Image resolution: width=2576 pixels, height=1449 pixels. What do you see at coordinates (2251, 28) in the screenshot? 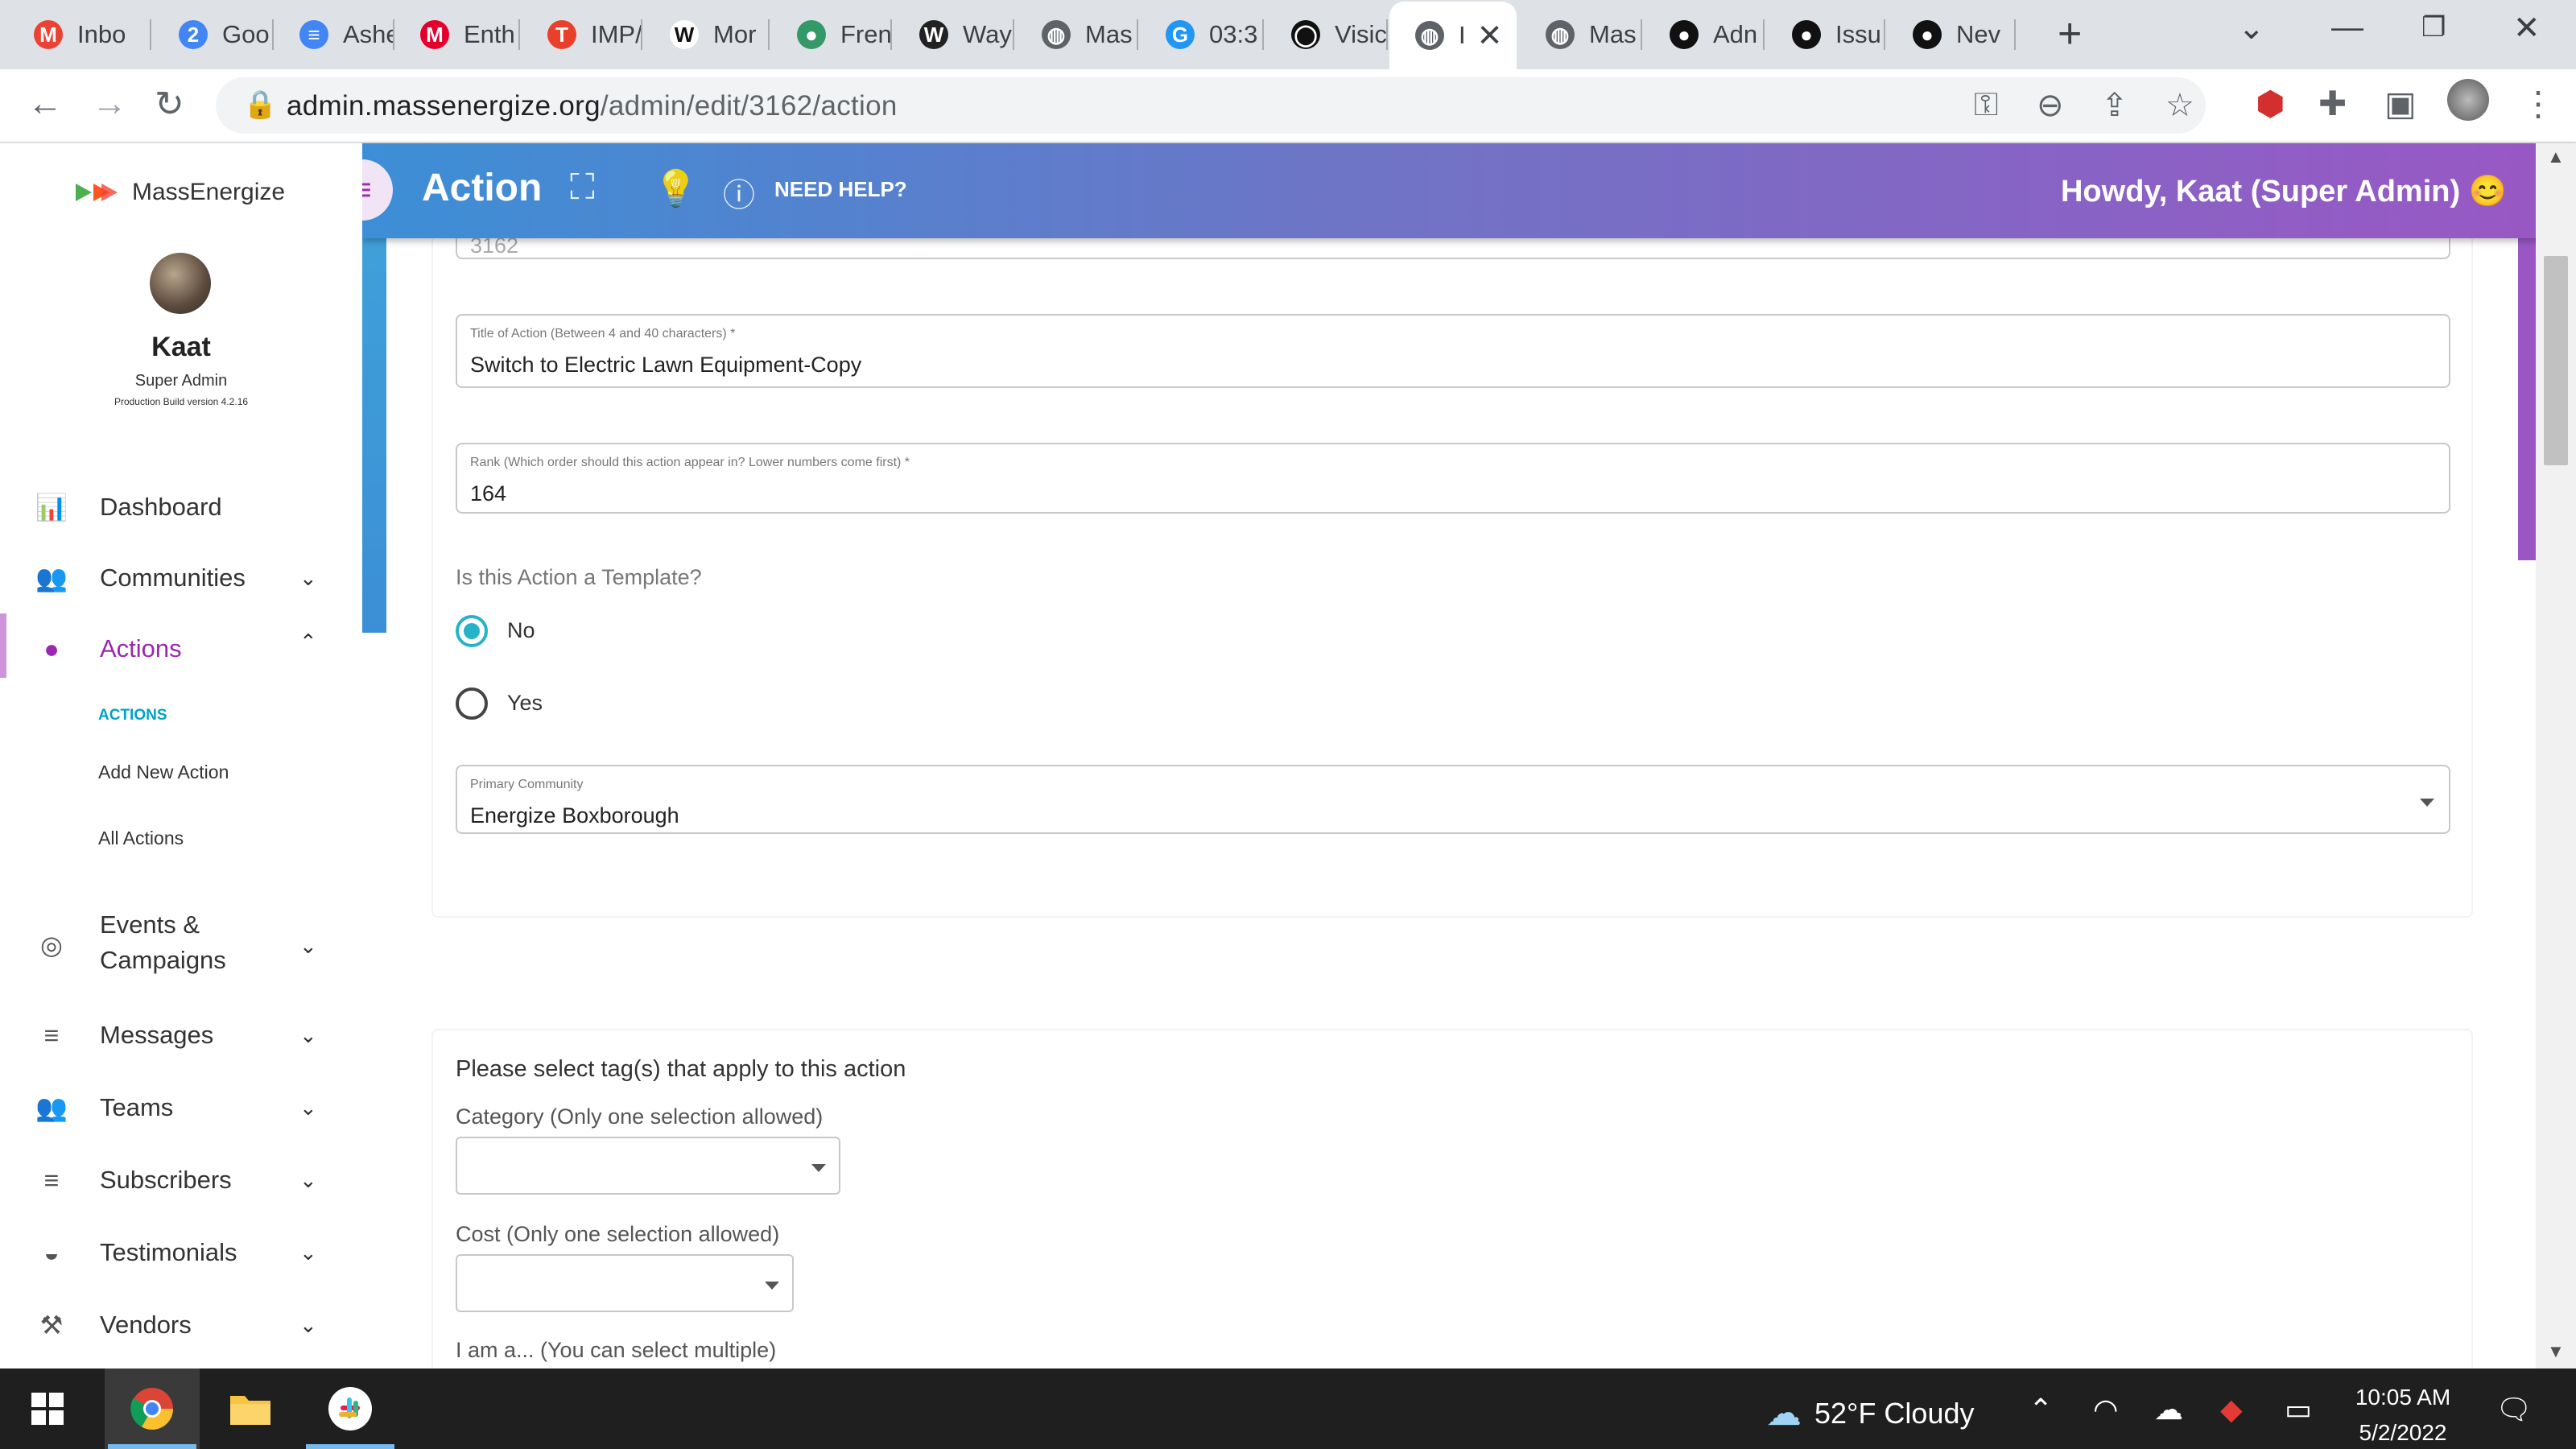
I see `tab-search-icon: ⌄` at bounding box center [2251, 28].